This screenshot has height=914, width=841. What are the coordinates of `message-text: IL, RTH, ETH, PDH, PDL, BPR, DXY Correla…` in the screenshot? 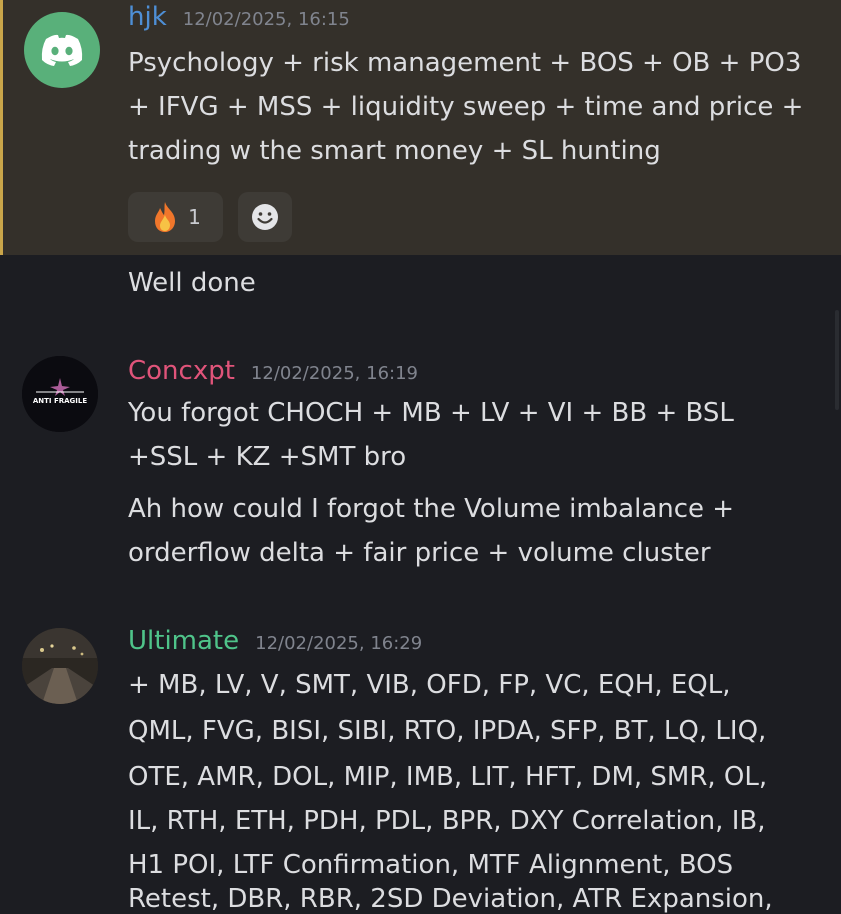 It's located at (447, 821).